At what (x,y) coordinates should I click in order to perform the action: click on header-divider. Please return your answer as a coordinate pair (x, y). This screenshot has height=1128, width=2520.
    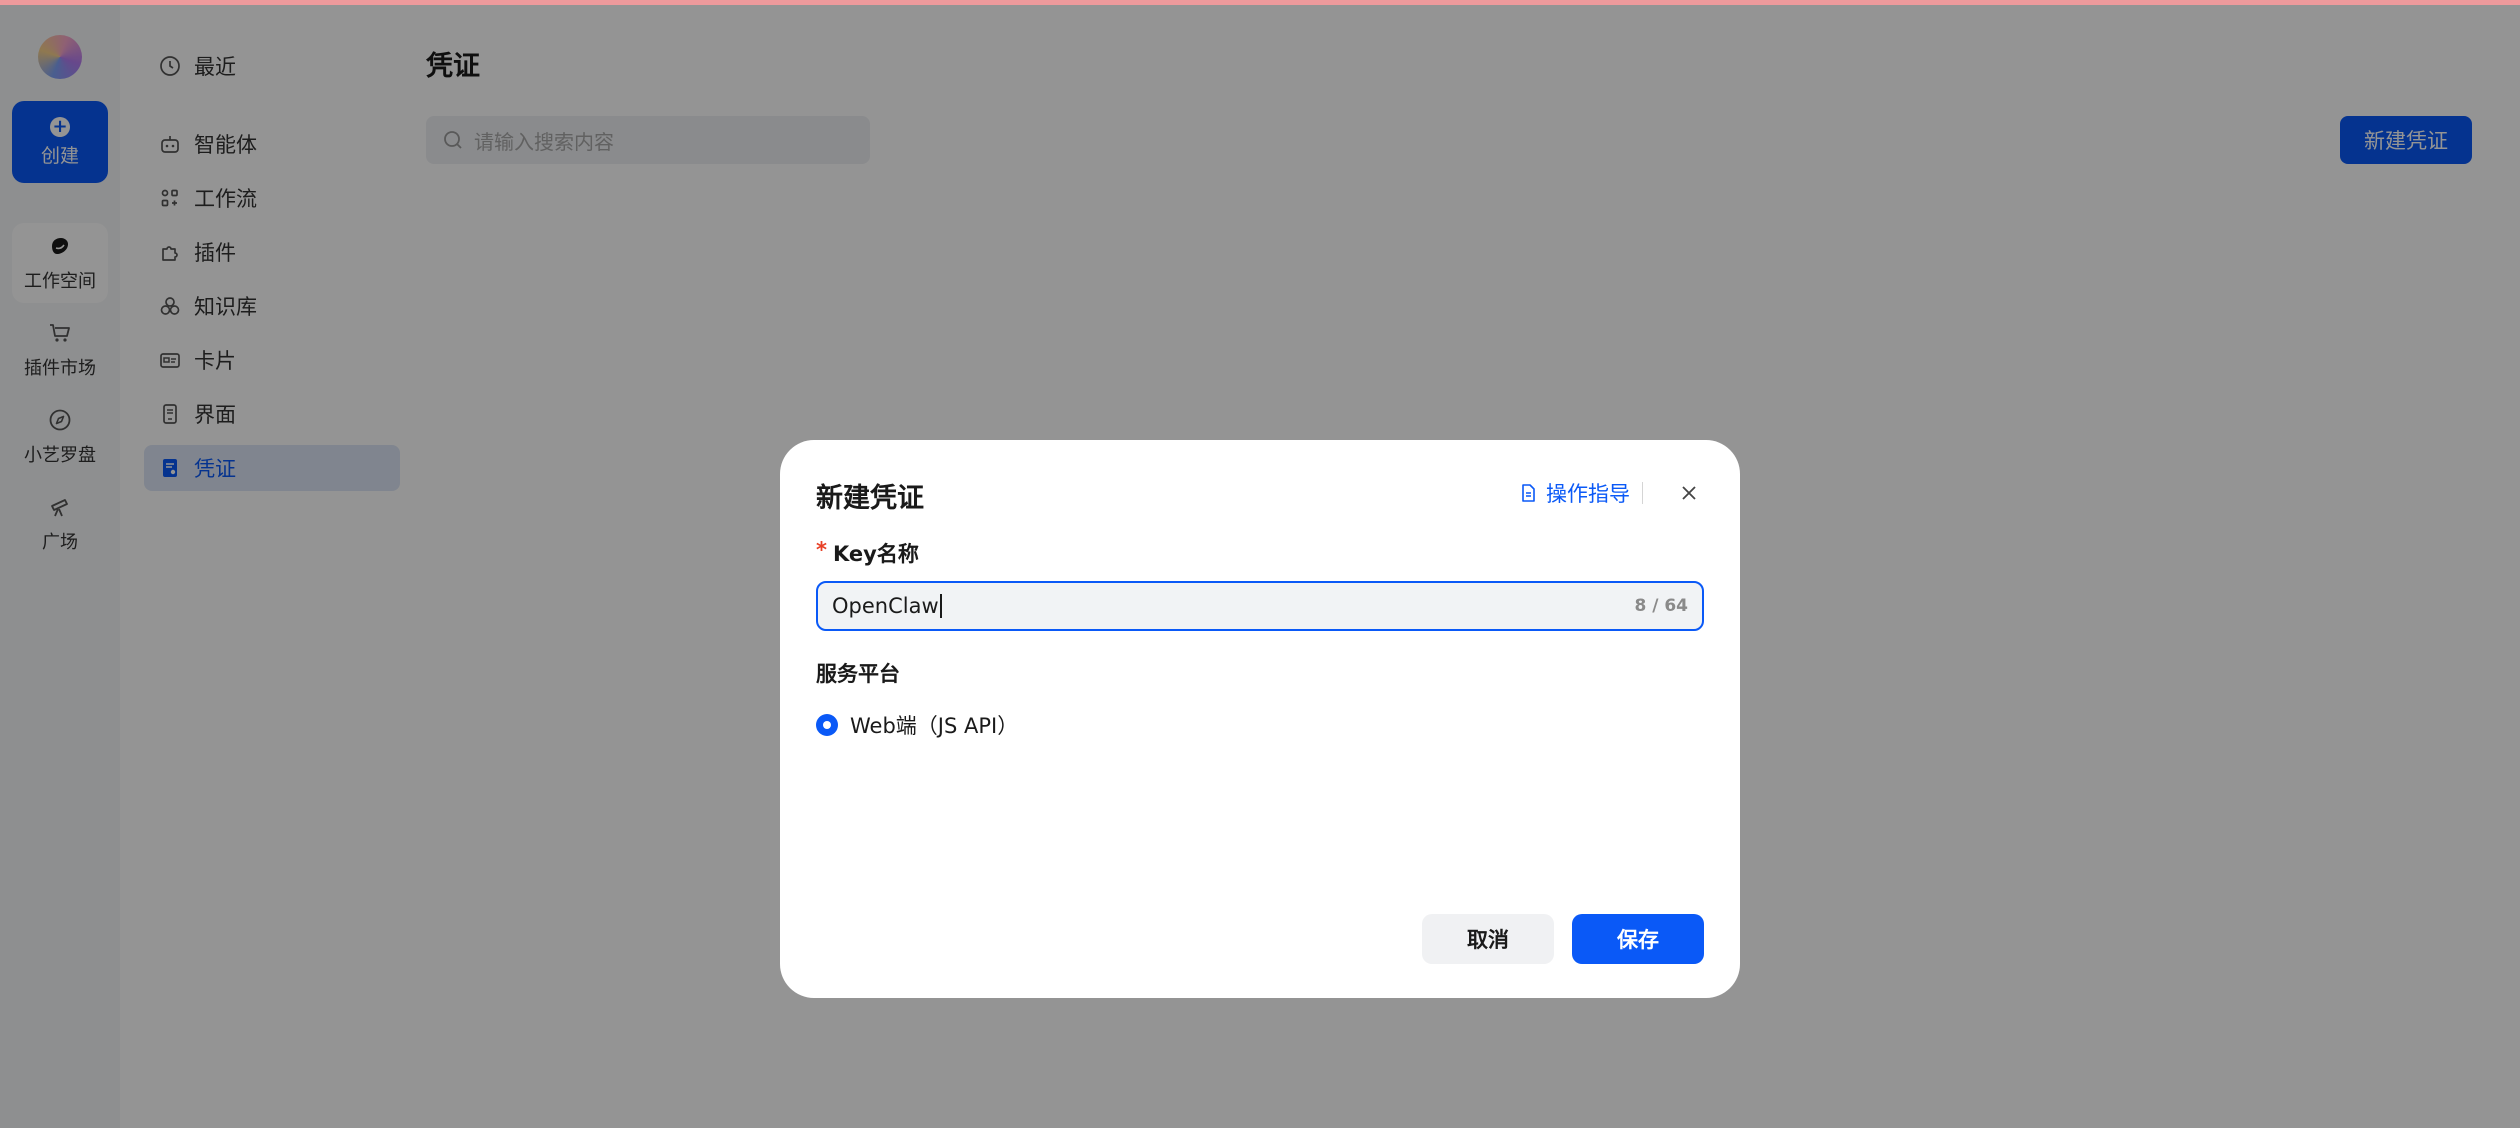
    Looking at the image, I should click on (1642, 493).